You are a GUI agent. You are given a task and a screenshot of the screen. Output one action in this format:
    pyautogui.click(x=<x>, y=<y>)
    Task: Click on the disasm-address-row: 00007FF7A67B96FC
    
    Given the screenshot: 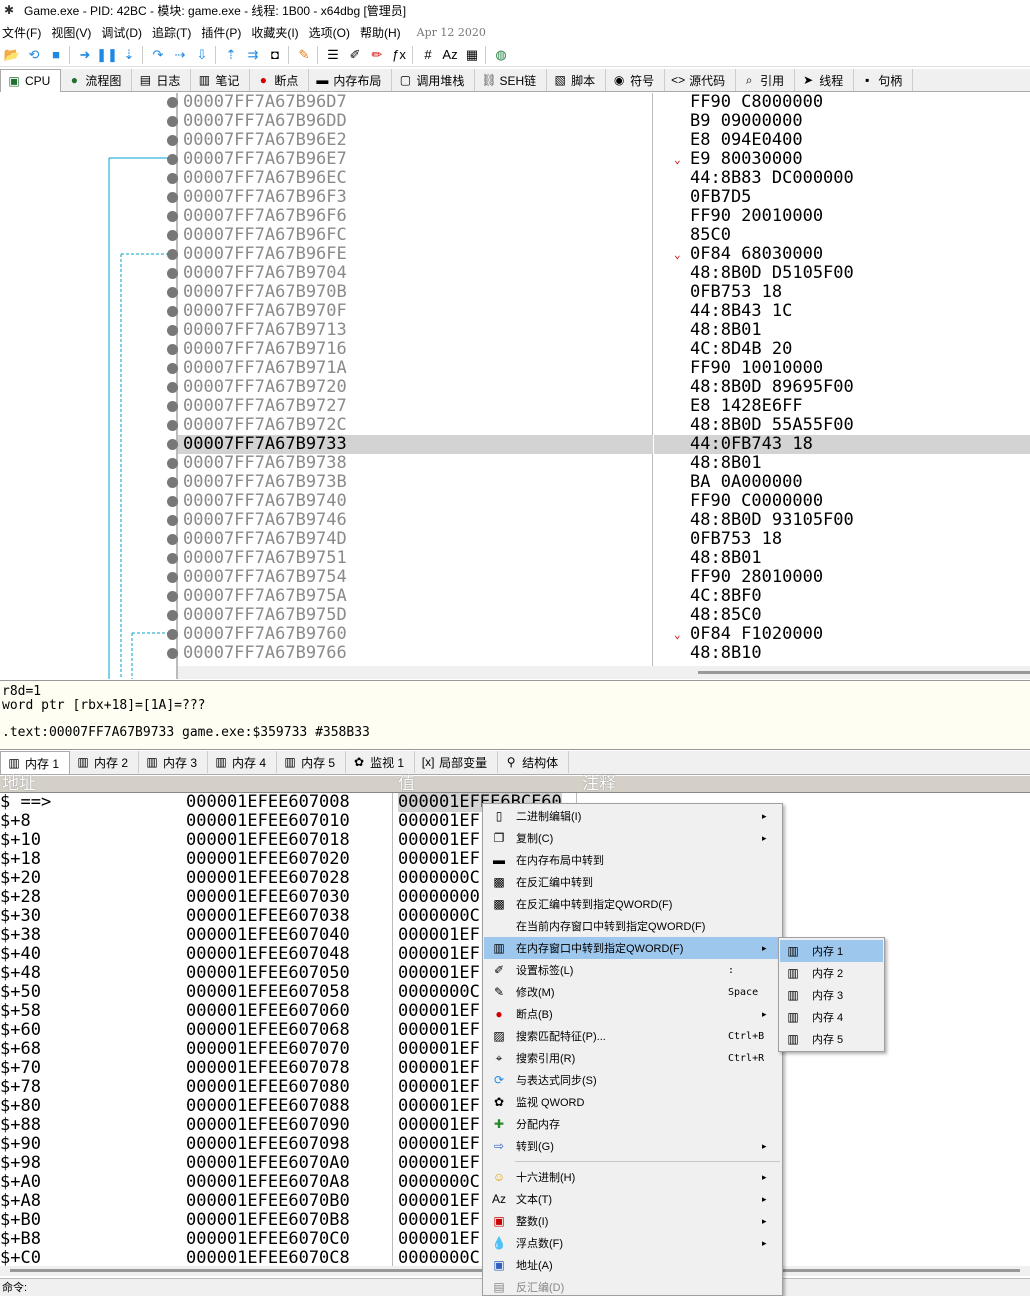 What is the action you would take?
    pyautogui.click(x=415, y=235)
    